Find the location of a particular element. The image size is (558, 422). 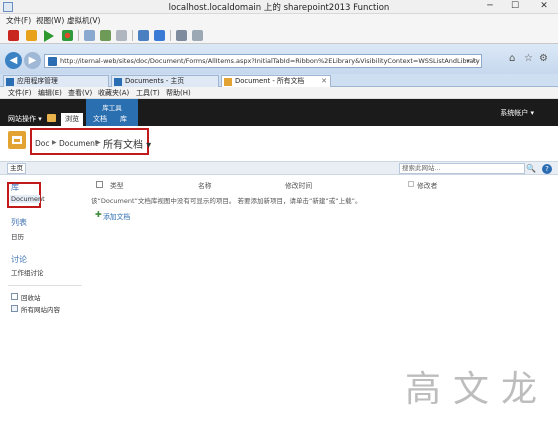

tab-label: Documents - 主页 is located at coordinates (155, 81).